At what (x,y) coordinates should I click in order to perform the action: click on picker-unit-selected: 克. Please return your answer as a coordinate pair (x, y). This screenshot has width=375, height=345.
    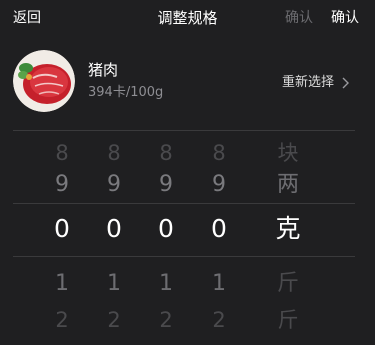
    Looking at the image, I should click on (288, 228).